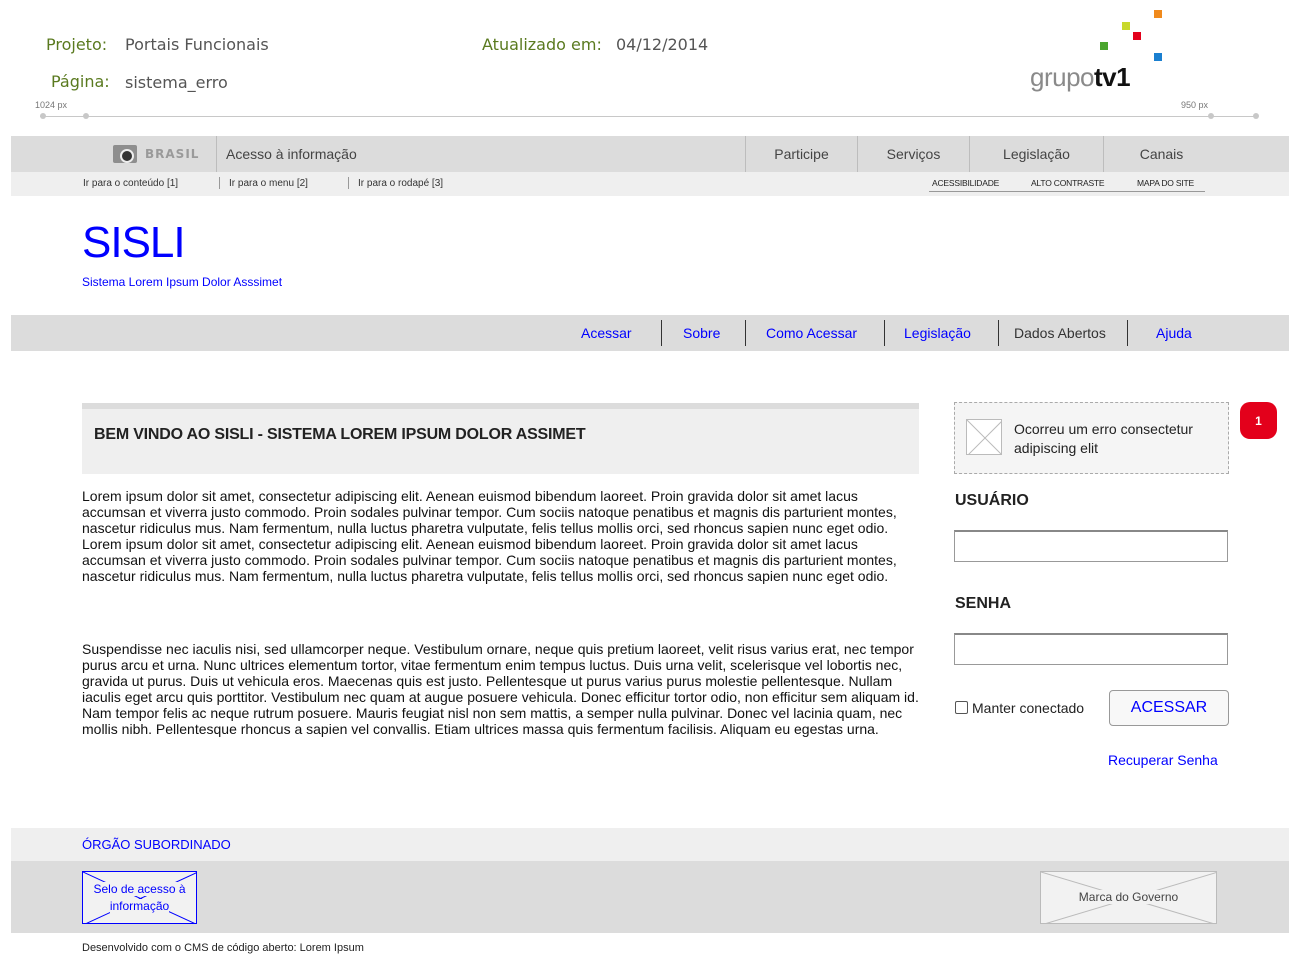 The image size is (1293, 954). What do you see at coordinates (606, 333) in the screenshot?
I see `menu-acessar: Acessar` at bounding box center [606, 333].